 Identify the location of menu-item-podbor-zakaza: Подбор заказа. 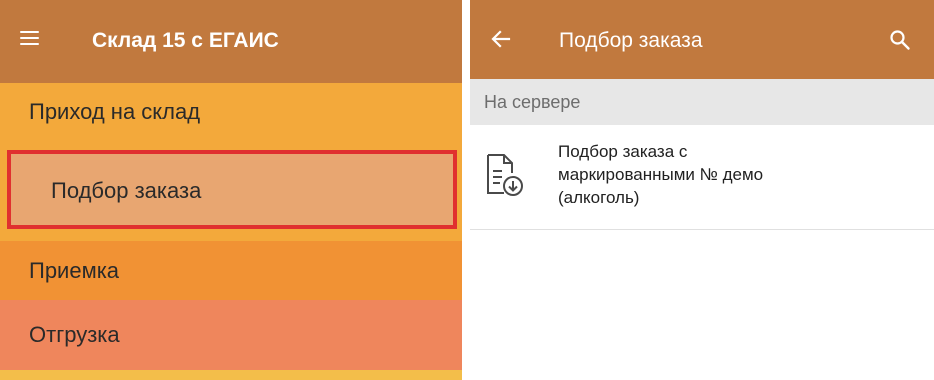
(231, 190).